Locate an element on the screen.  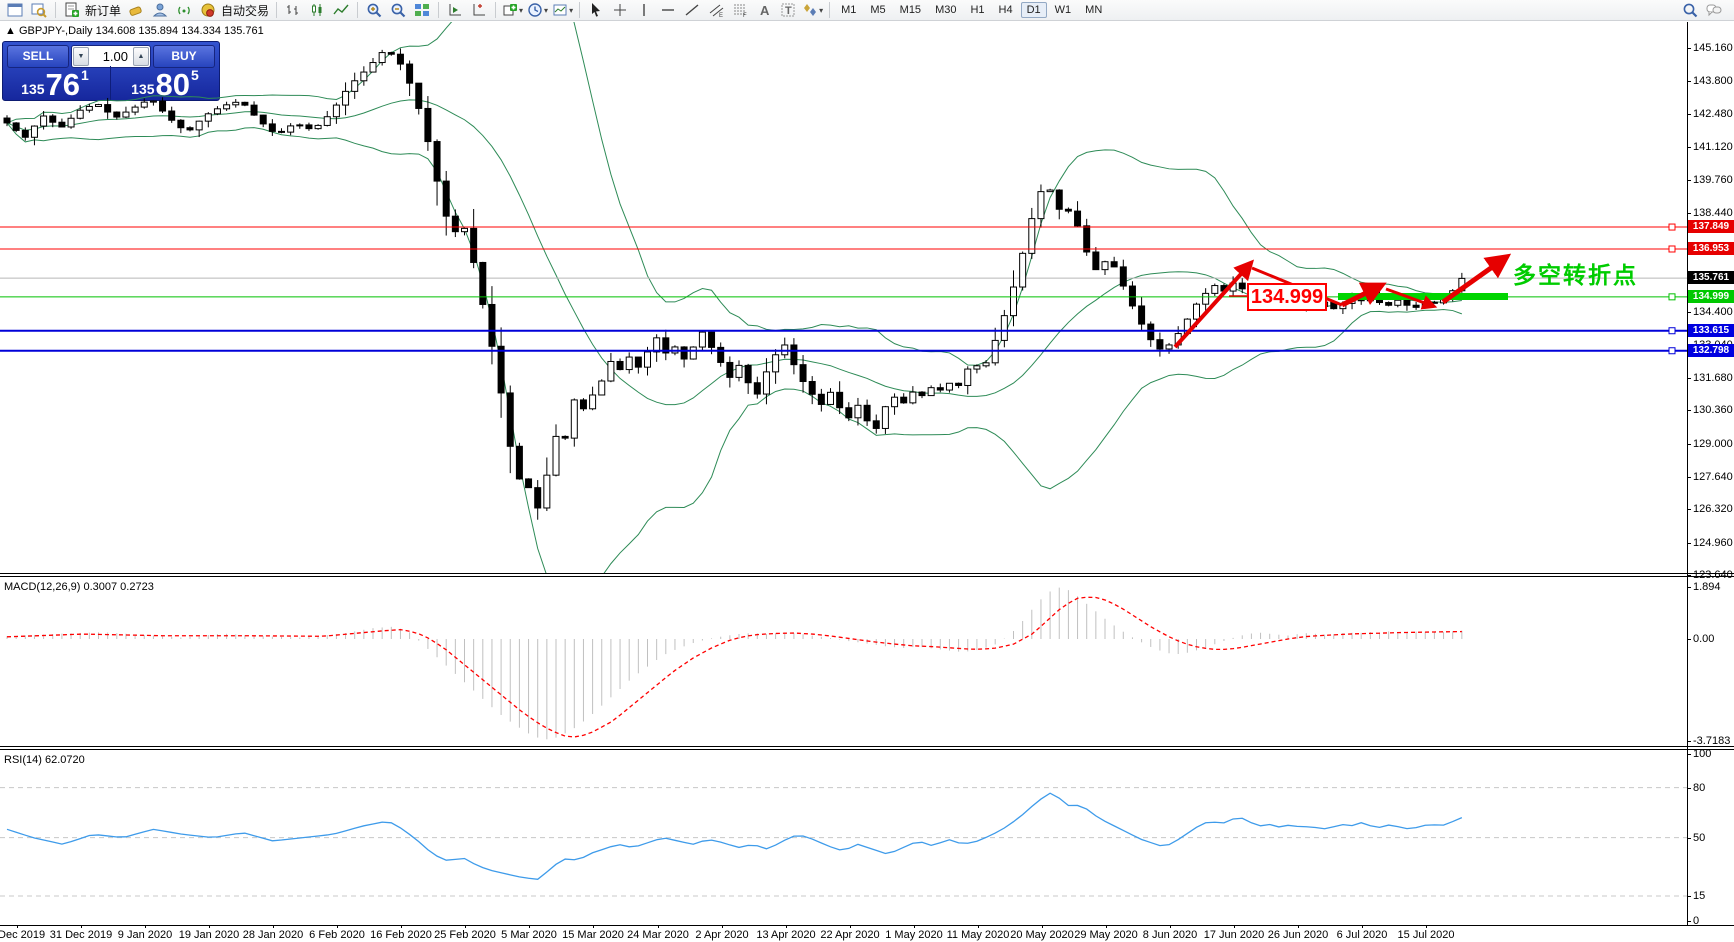
axis-label: 80 is located at coordinates (1699, 788).